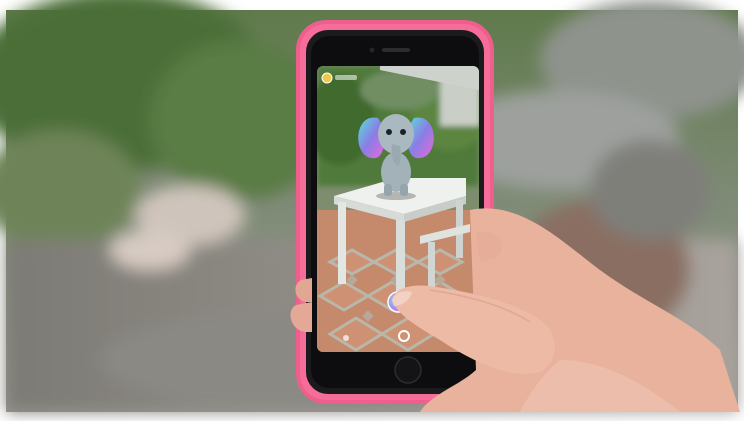 This screenshot has width=744, height=421. I want to click on profile-icon, so click(327, 78).